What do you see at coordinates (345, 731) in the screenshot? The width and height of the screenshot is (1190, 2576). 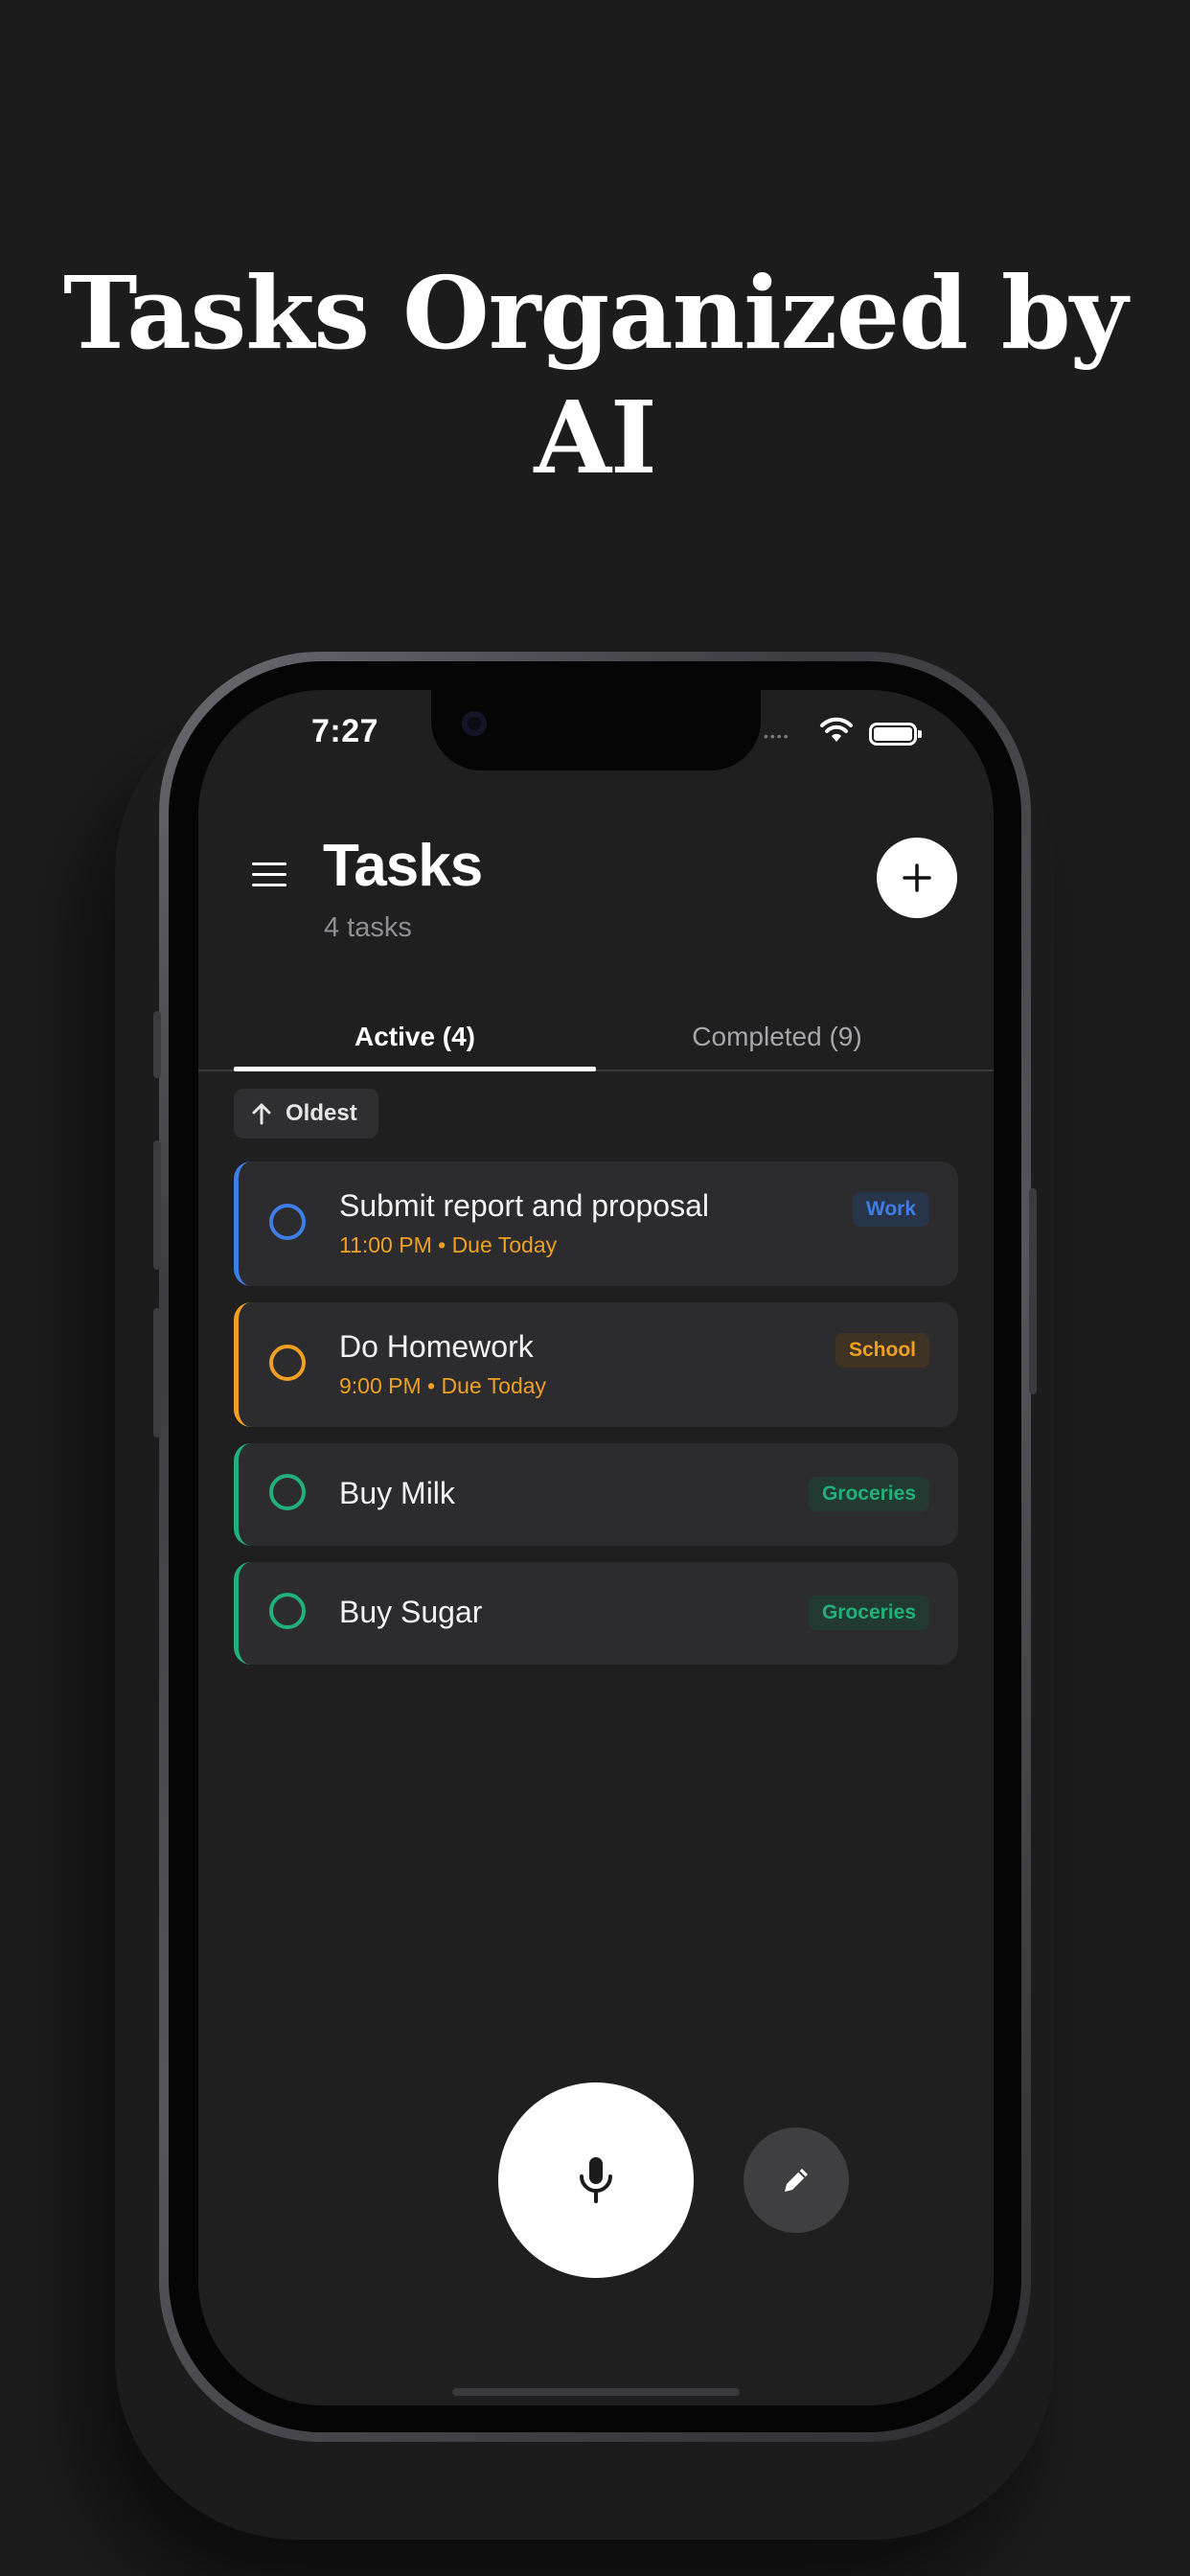 I see `status-time: 7:27` at bounding box center [345, 731].